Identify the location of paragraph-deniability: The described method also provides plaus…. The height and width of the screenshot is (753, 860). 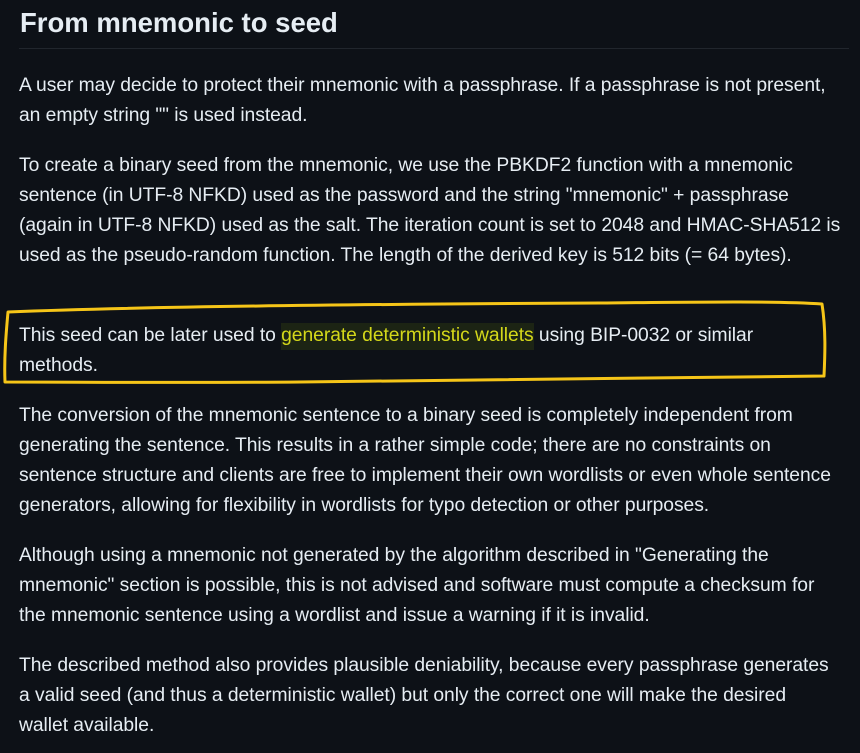
(424, 695).